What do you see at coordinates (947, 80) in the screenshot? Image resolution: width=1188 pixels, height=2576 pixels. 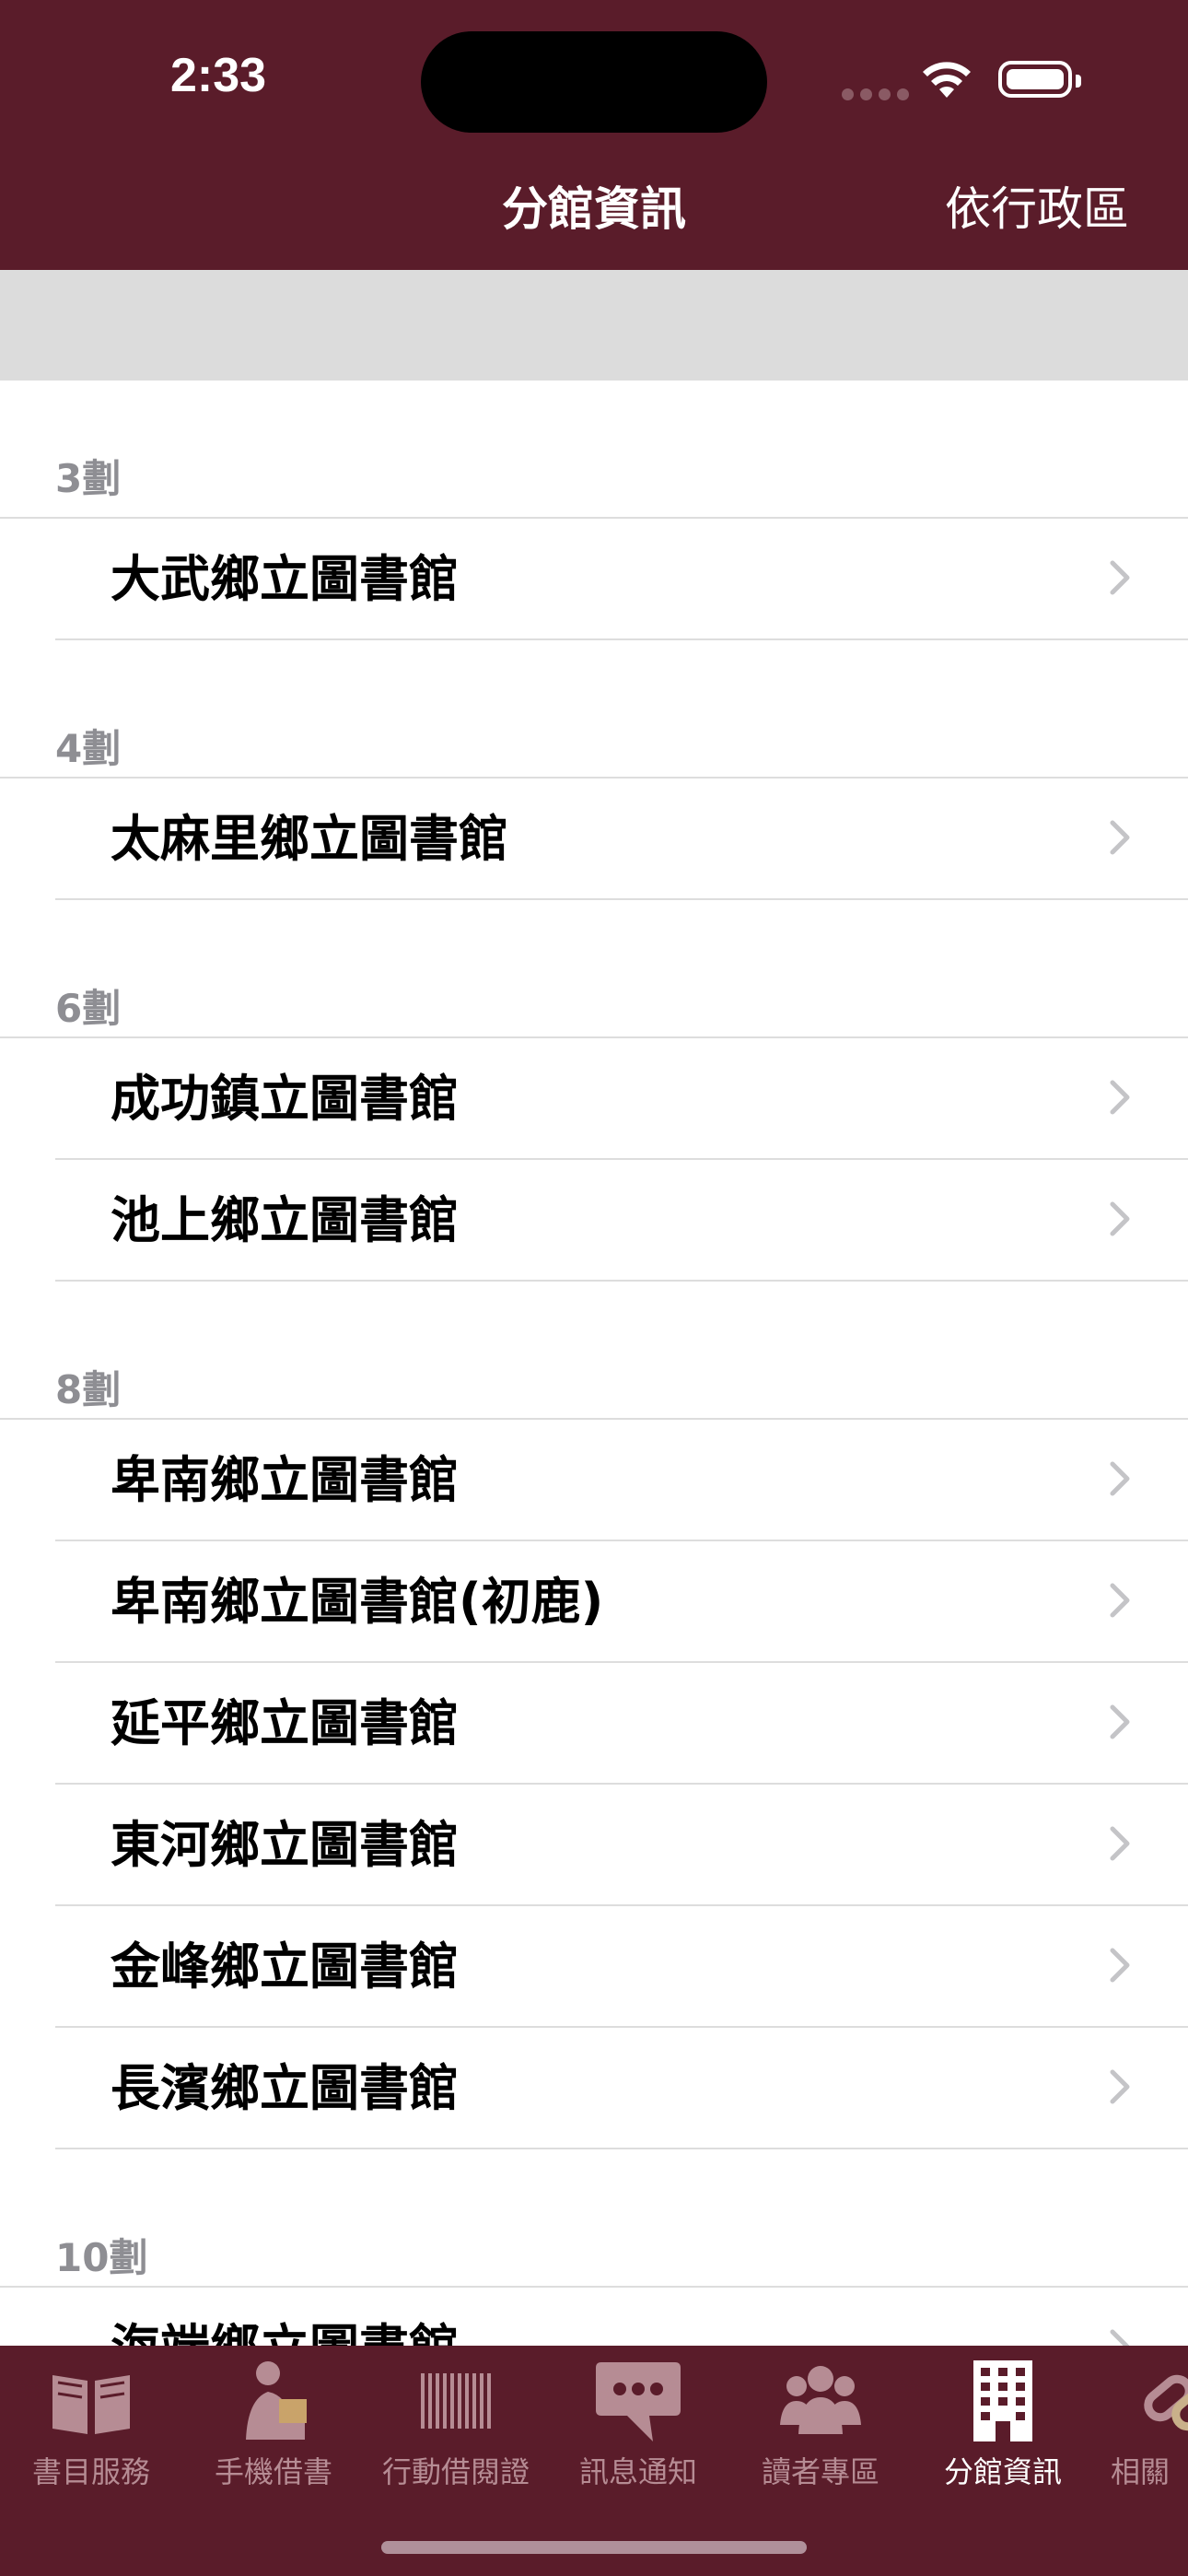 I see `wifi-icon` at bounding box center [947, 80].